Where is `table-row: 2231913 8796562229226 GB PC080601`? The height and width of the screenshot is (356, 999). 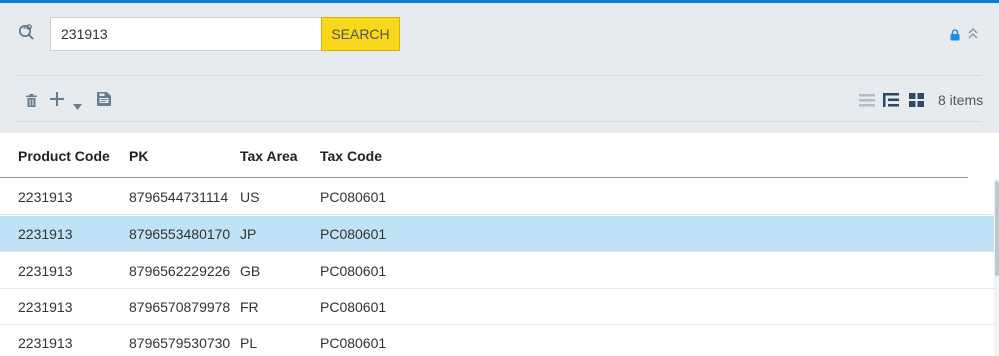
table-row: 2231913 8796562229226 GB PC080601 is located at coordinates (497, 271).